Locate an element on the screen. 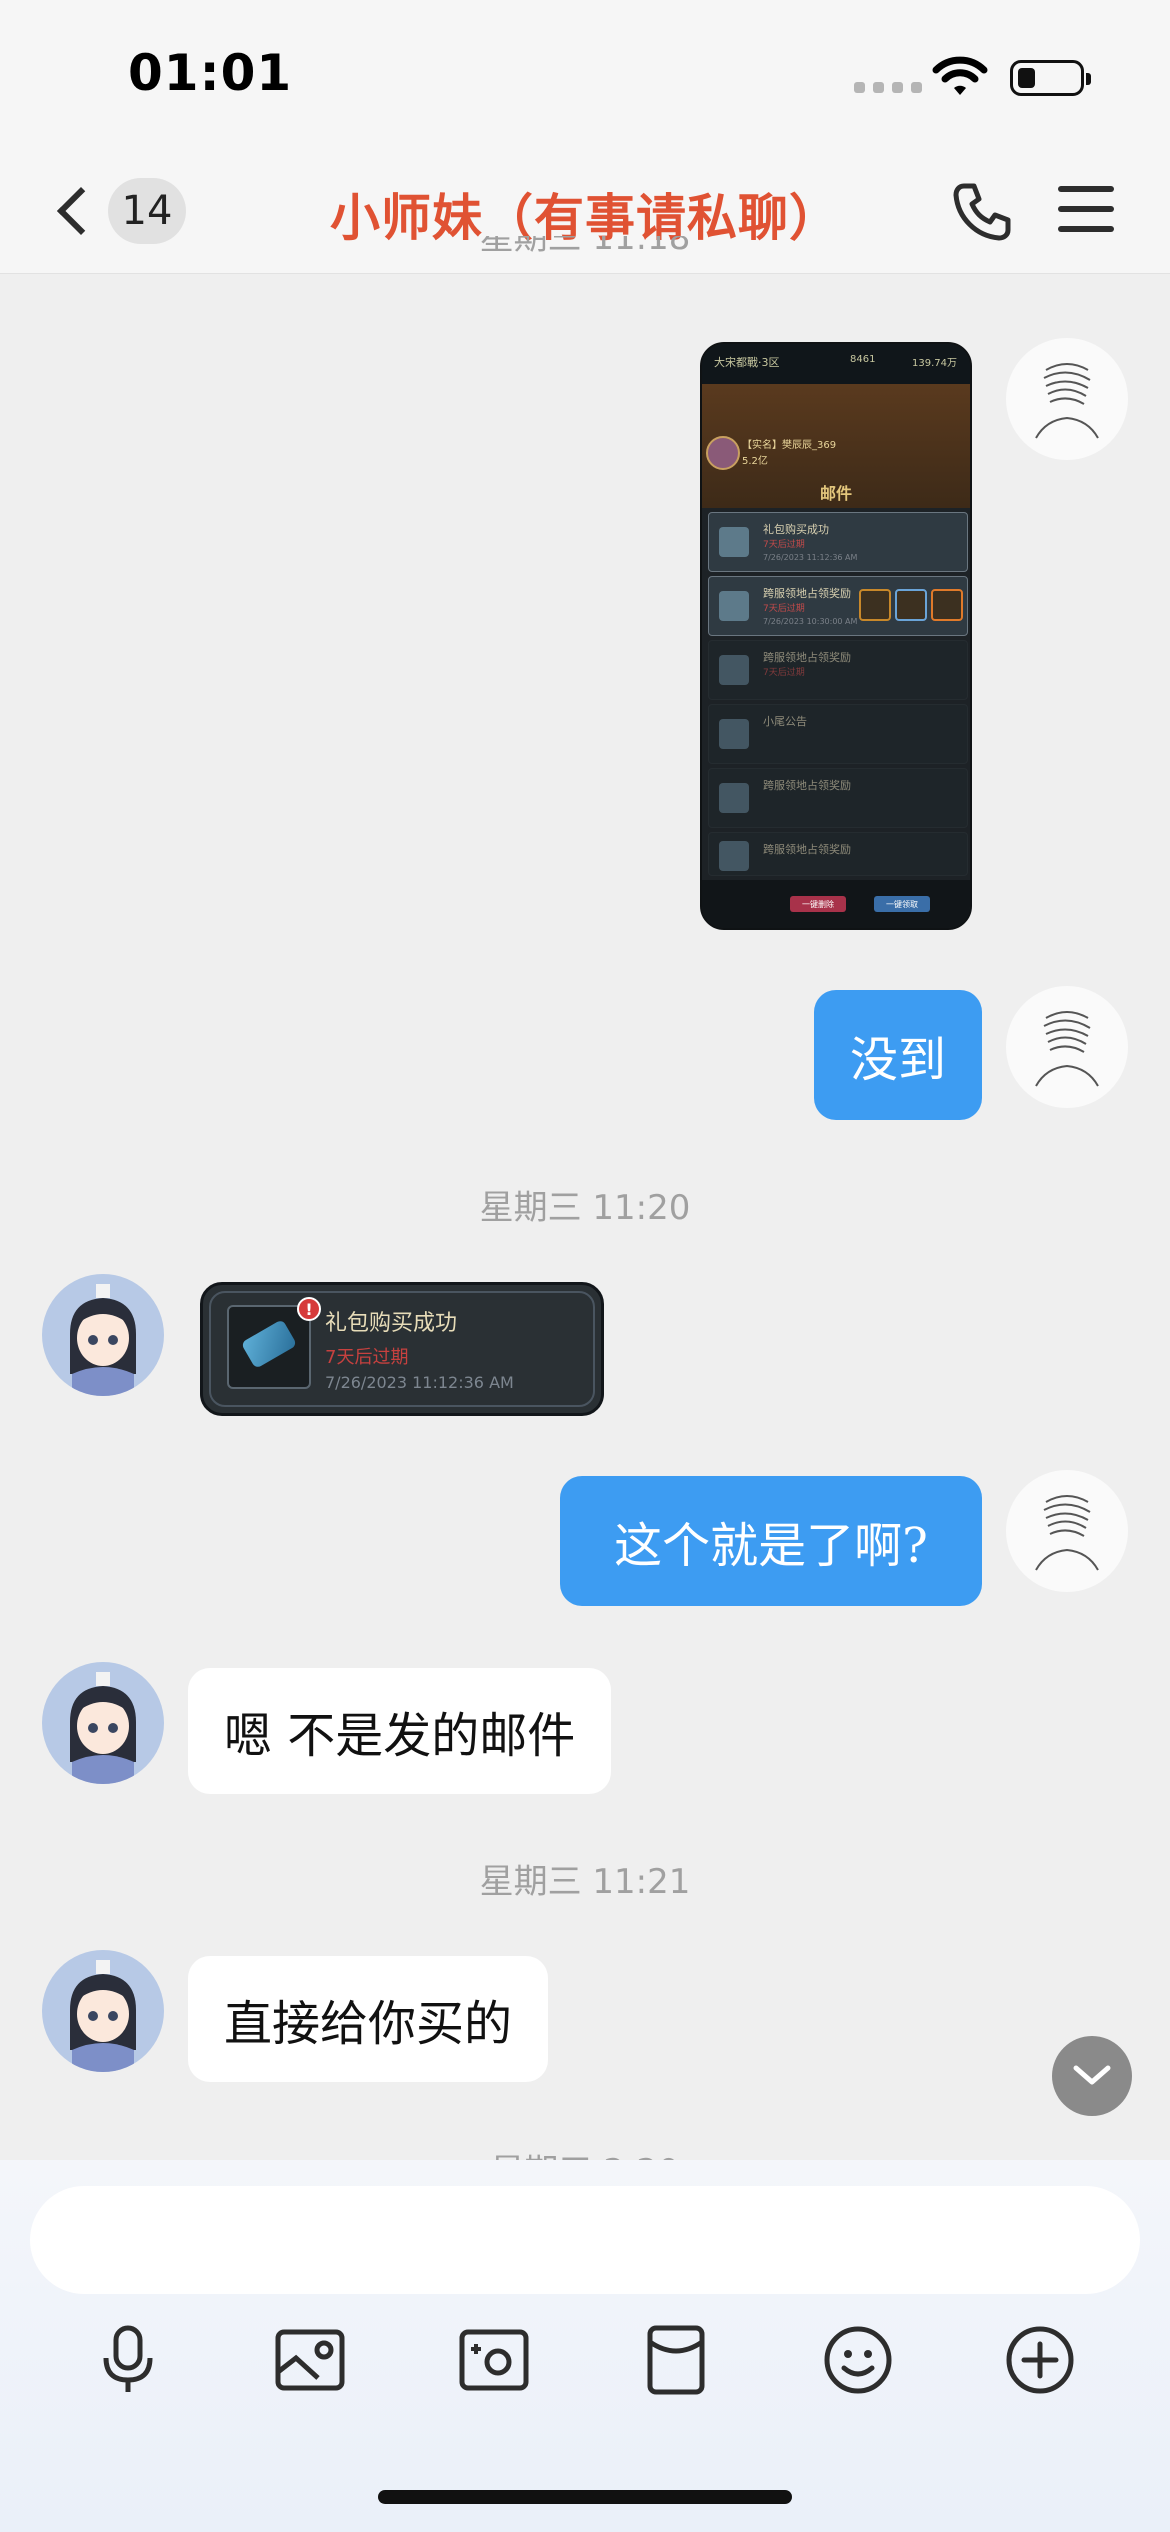 This screenshot has width=1170, height=2532. game-currency-b: 139.74万 is located at coordinates (934, 363).